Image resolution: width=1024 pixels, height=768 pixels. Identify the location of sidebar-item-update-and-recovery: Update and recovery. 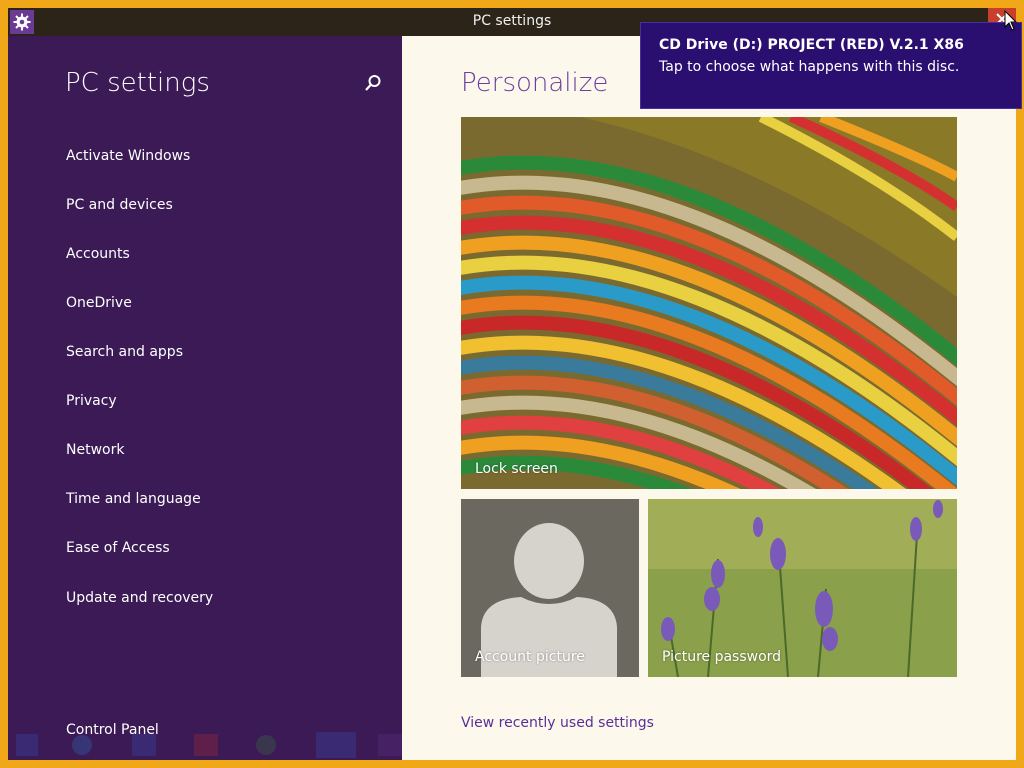
(139, 598).